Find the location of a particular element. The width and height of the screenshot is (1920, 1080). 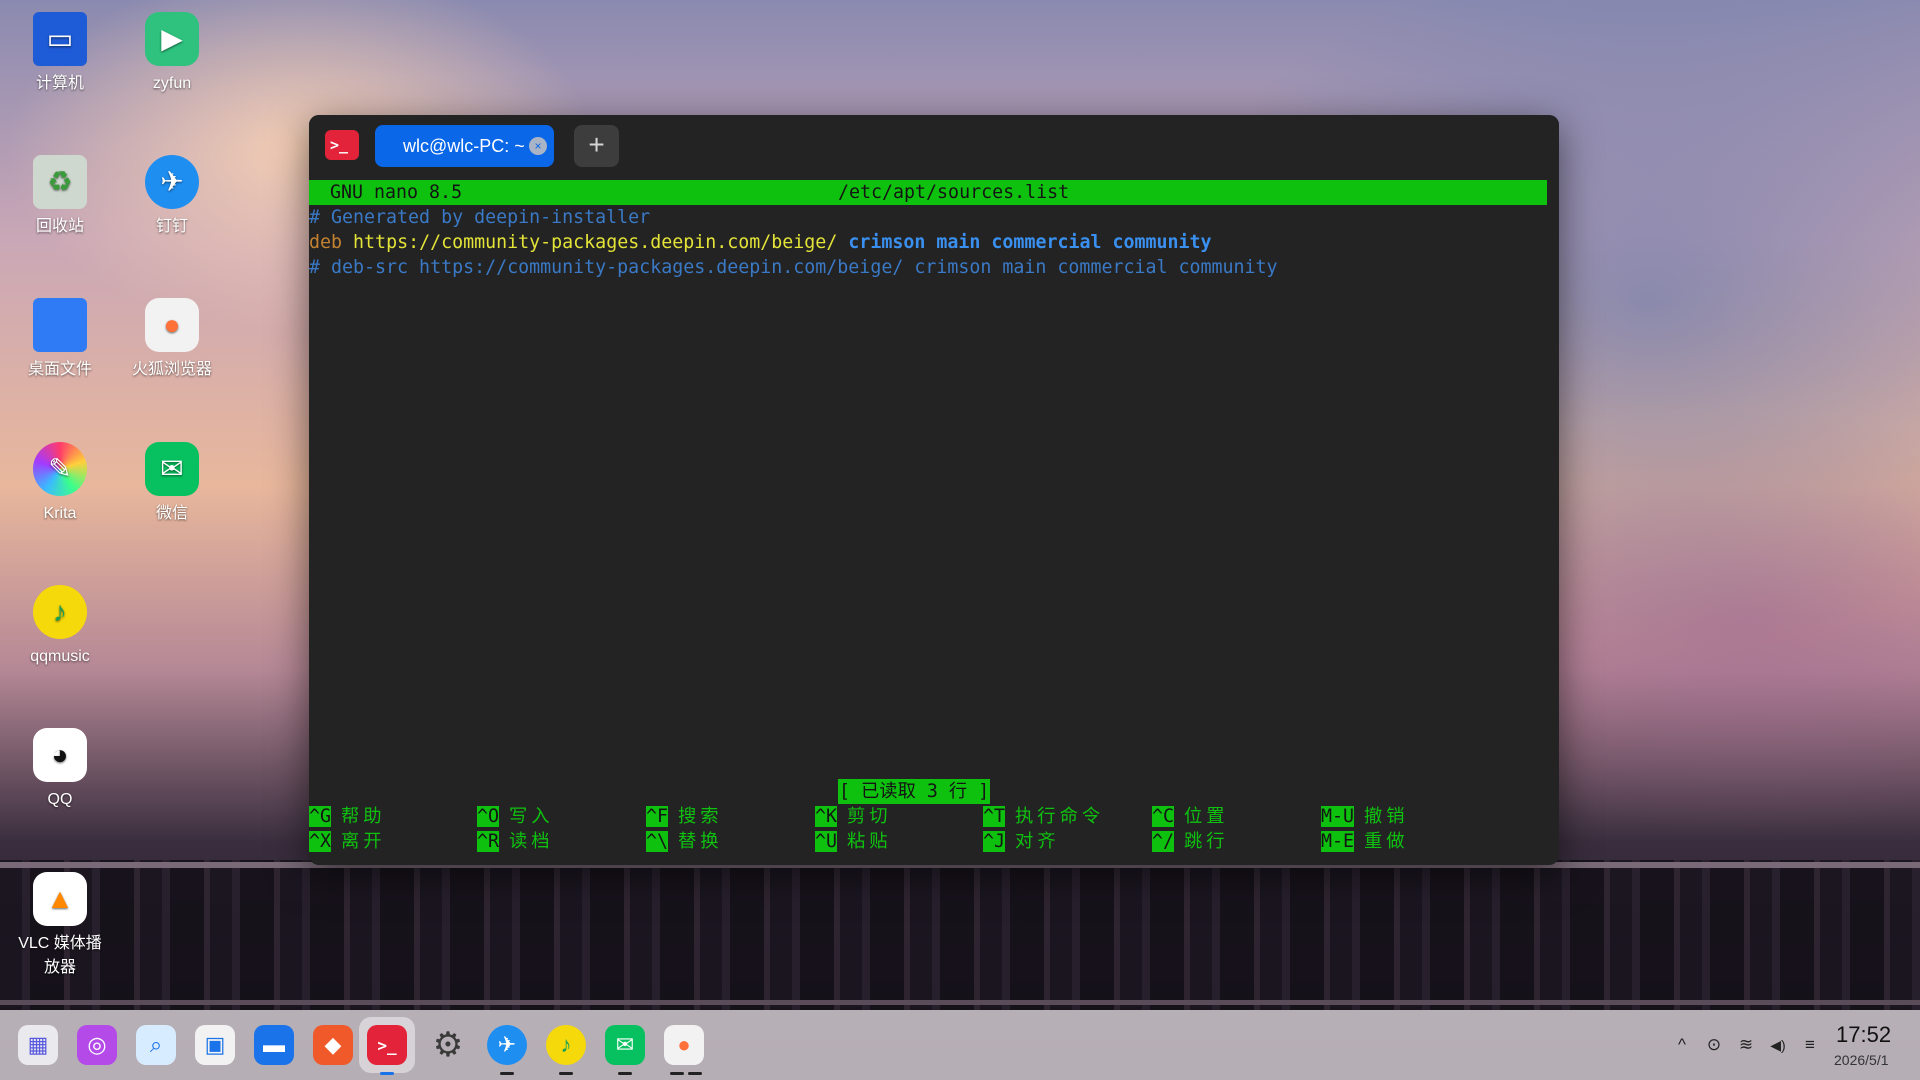

desktop-icon-label: 微信 is located at coordinates (171, 513).